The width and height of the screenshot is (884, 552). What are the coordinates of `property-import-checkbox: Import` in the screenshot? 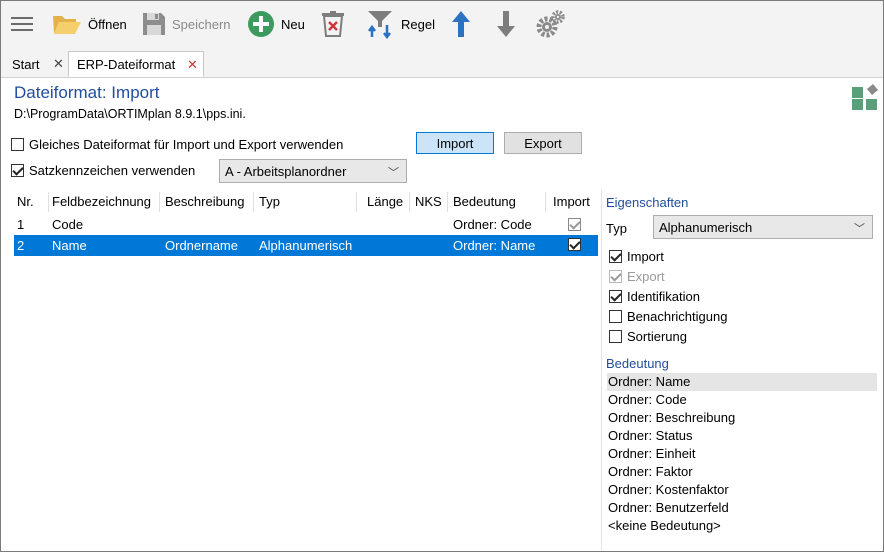 It's located at (636, 256).